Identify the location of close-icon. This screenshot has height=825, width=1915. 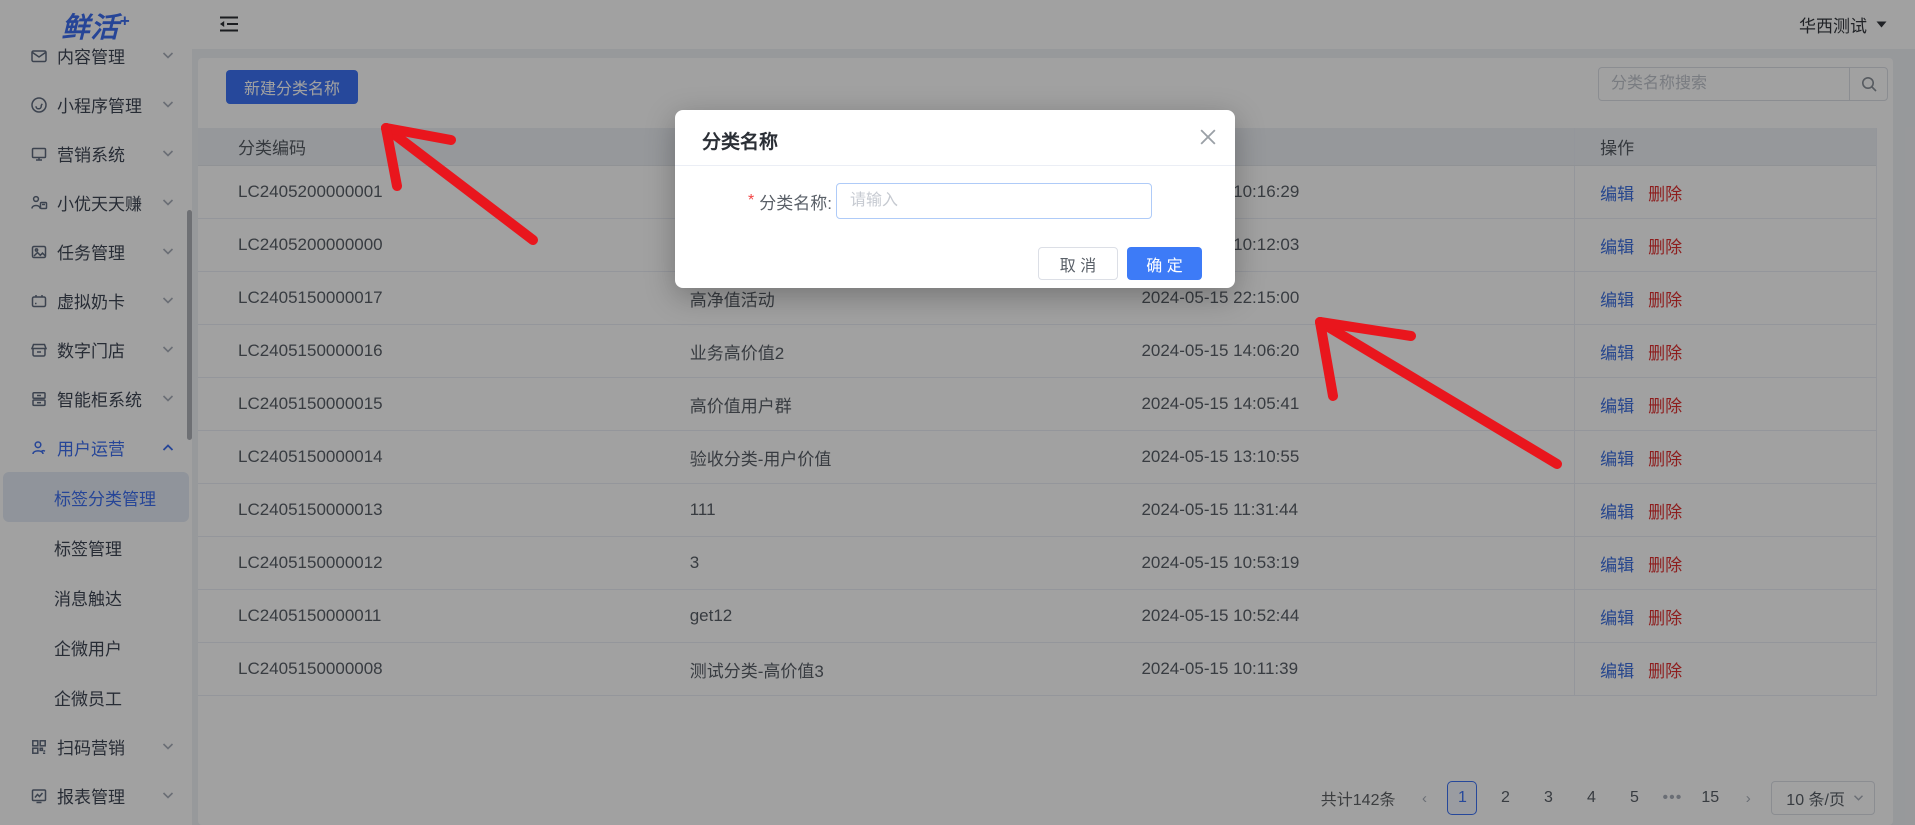
(1208, 137).